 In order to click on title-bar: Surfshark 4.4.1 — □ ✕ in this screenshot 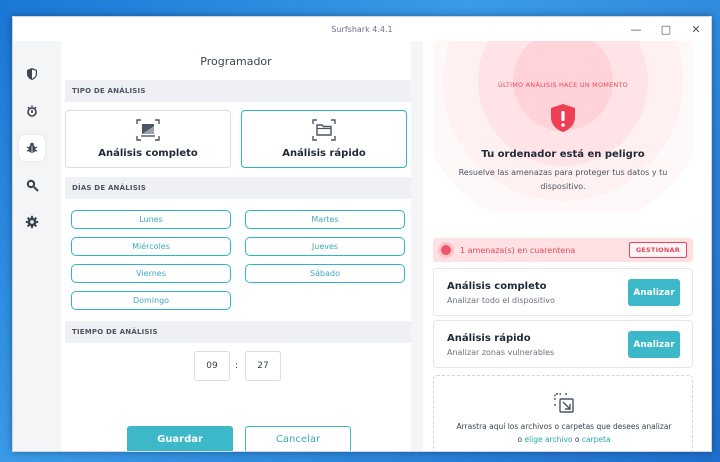, I will do `click(362, 29)`.